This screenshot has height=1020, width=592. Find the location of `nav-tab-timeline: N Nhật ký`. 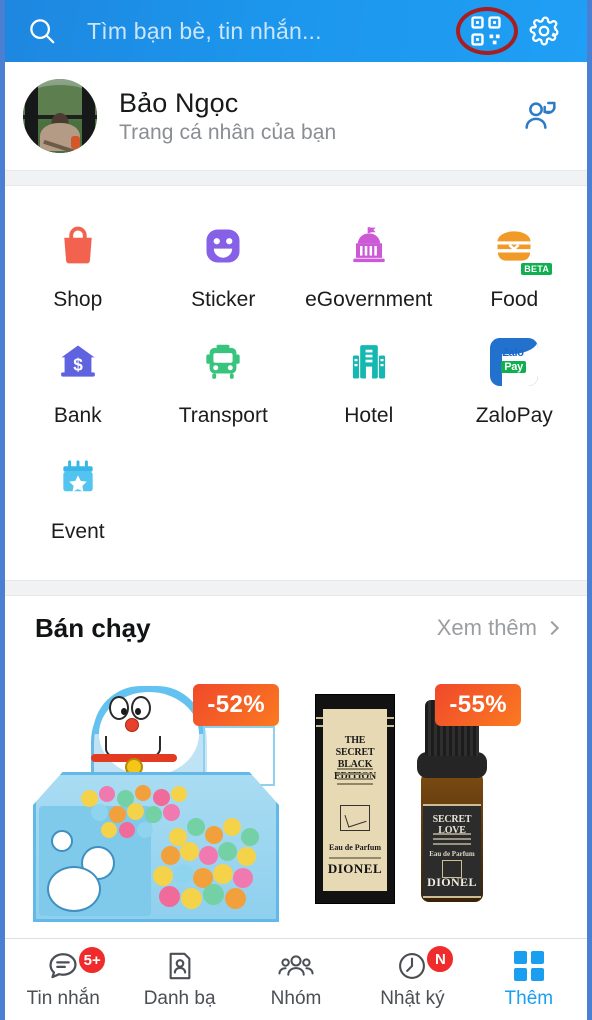

nav-tab-timeline: N Nhật ký is located at coordinates (412, 979).